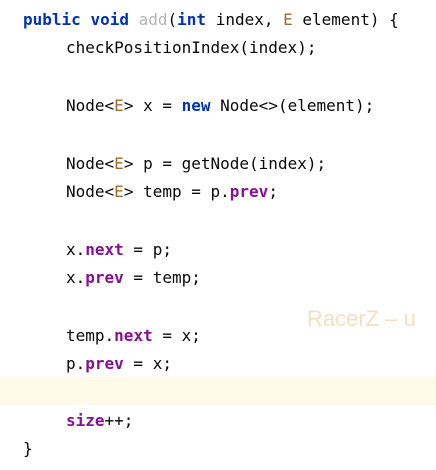 The width and height of the screenshot is (436, 470). What do you see at coordinates (245, 19) in the screenshot?
I see `param-index: index,` at bounding box center [245, 19].